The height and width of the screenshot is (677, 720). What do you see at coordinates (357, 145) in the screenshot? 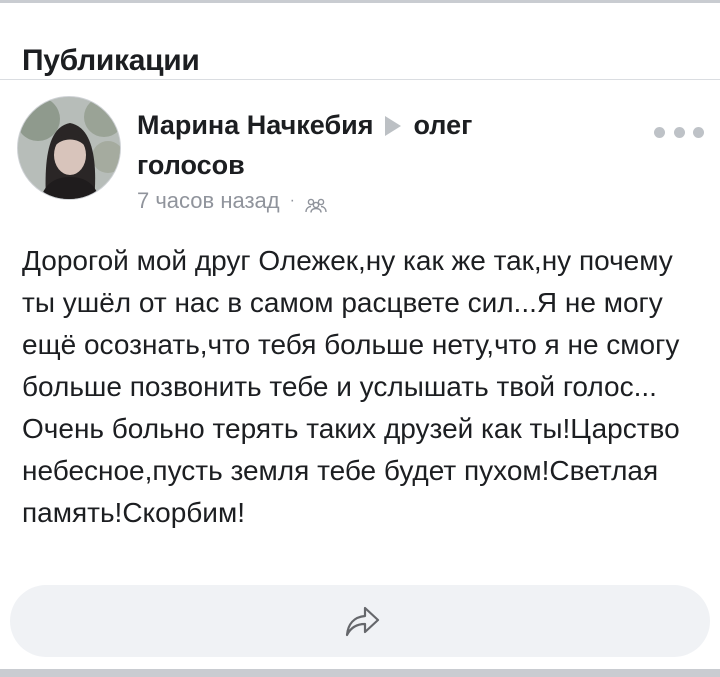
I see `post-header: Марина Начкебия олег голосов` at bounding box center [357, 145].